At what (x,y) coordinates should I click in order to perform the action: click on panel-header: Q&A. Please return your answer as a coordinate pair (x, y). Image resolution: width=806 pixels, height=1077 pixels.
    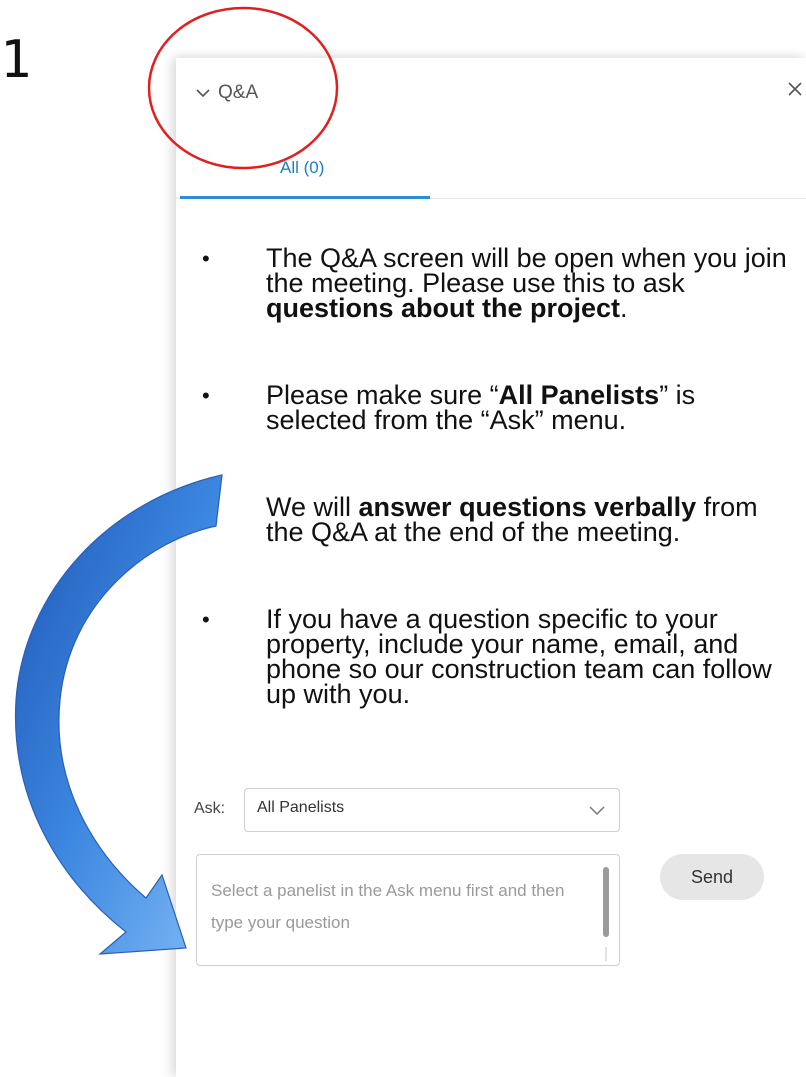
    Looking at the image, I should click on (491, 93).